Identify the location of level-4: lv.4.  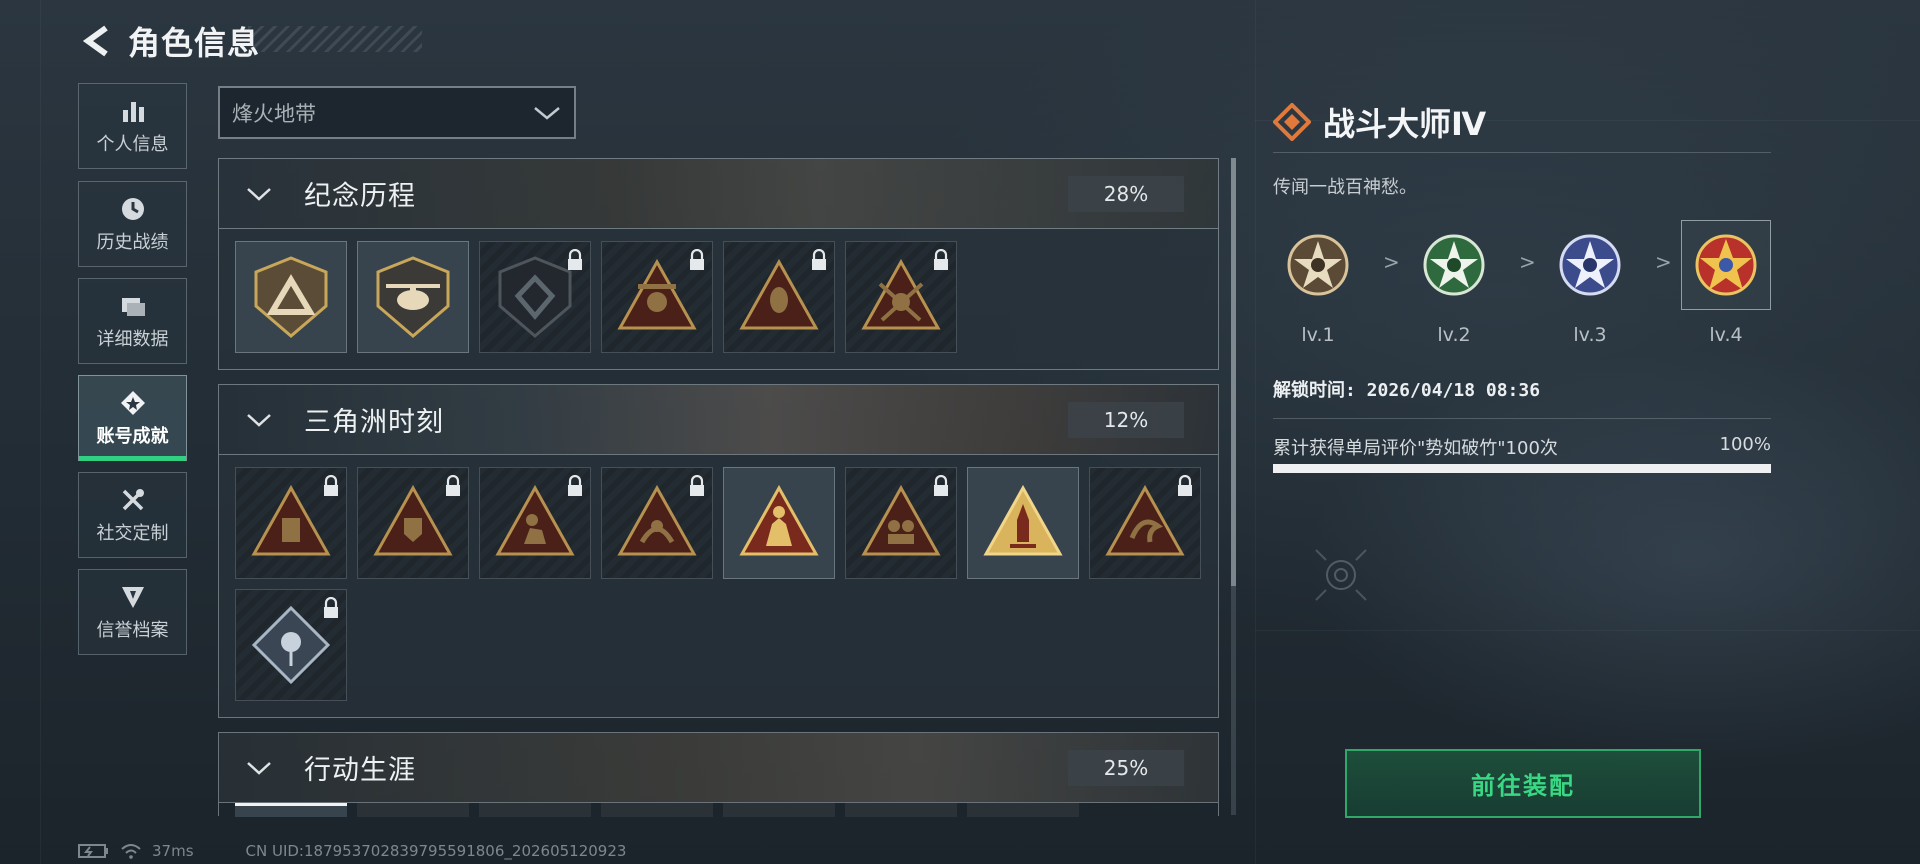
(1726, 283).